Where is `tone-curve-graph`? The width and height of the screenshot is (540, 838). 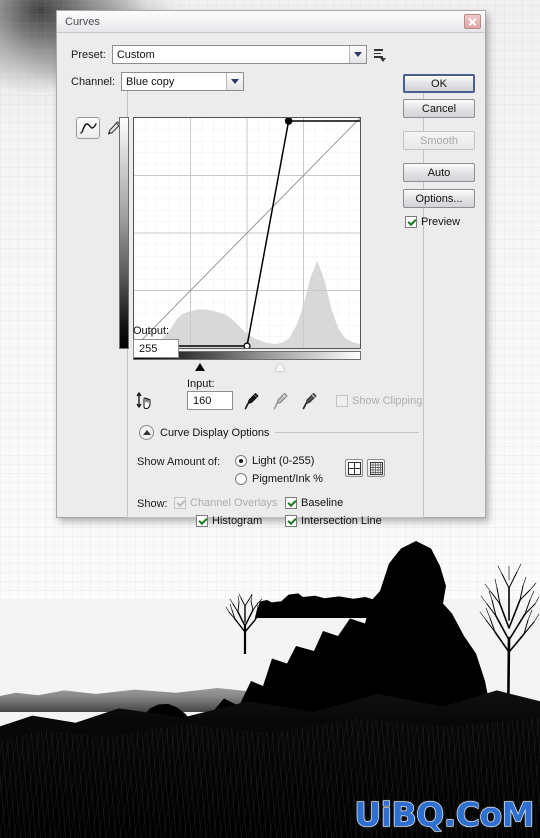
tone-curve-graph is located at coordinates (247, 233).